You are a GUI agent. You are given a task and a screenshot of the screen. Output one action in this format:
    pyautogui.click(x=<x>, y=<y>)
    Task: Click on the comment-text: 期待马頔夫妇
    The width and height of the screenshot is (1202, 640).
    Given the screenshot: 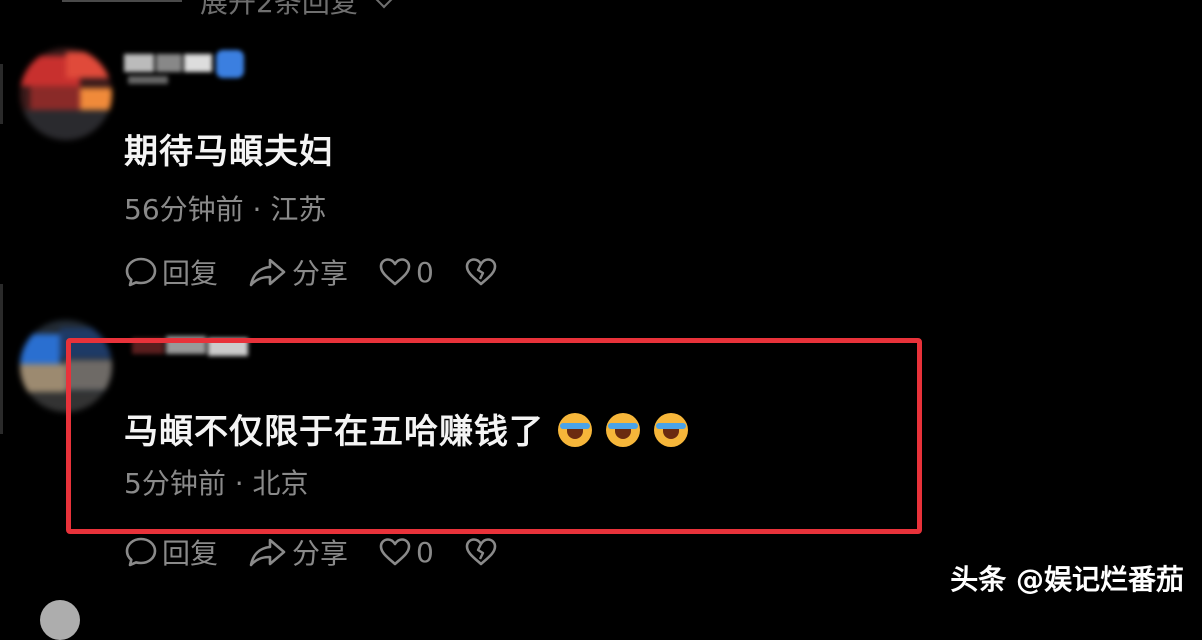 What is the action you would take?
    pyautogui.click(x=229, y=152)
    